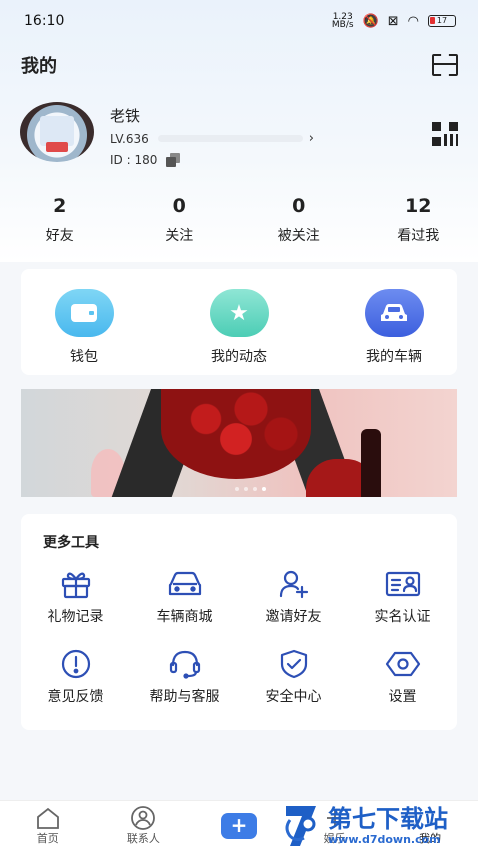  What do you see at coordinates (294, 664) in the screenshot?
I see `shield-icon` at bounding box center [294, 664].